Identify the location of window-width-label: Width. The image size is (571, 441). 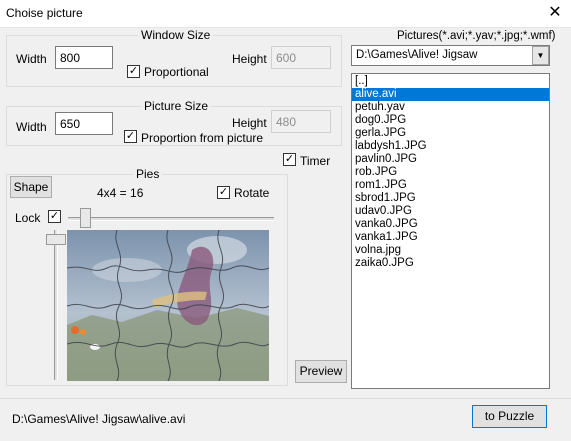
(31, 59).